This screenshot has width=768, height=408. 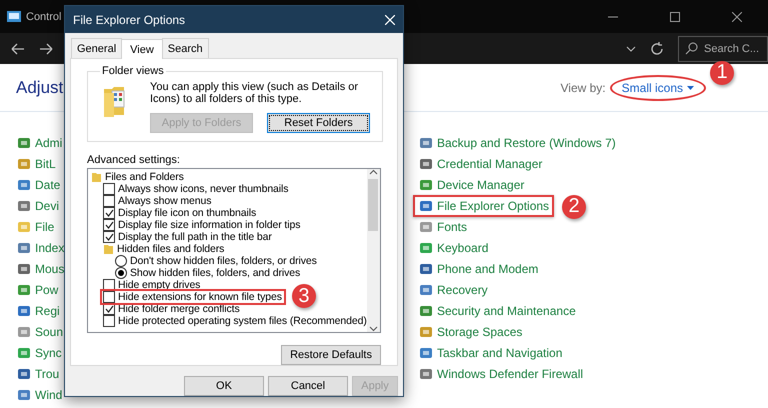 I want to click on step-badge: 3, so click(x=304, y=296).